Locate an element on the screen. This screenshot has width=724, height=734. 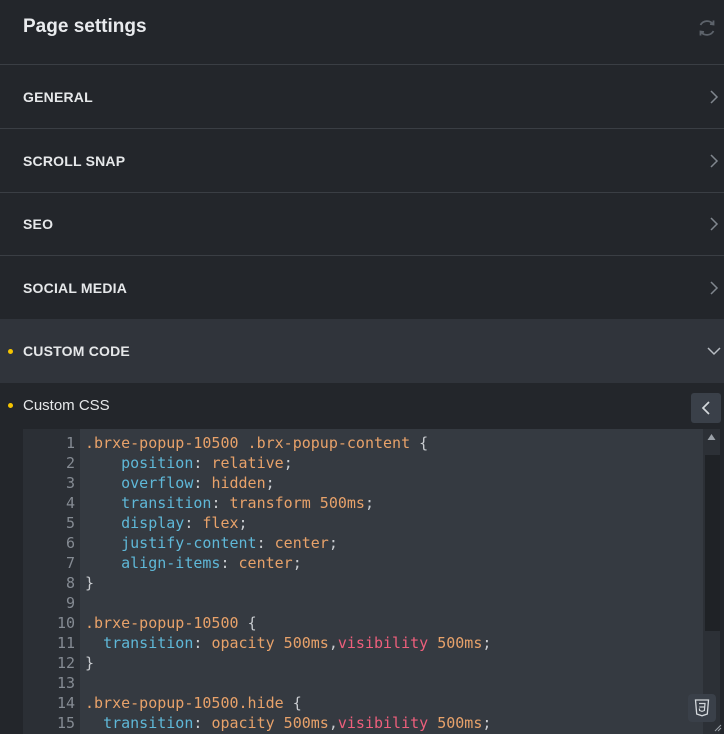
line-code: position: relative; is located at coordinates (189, 463).